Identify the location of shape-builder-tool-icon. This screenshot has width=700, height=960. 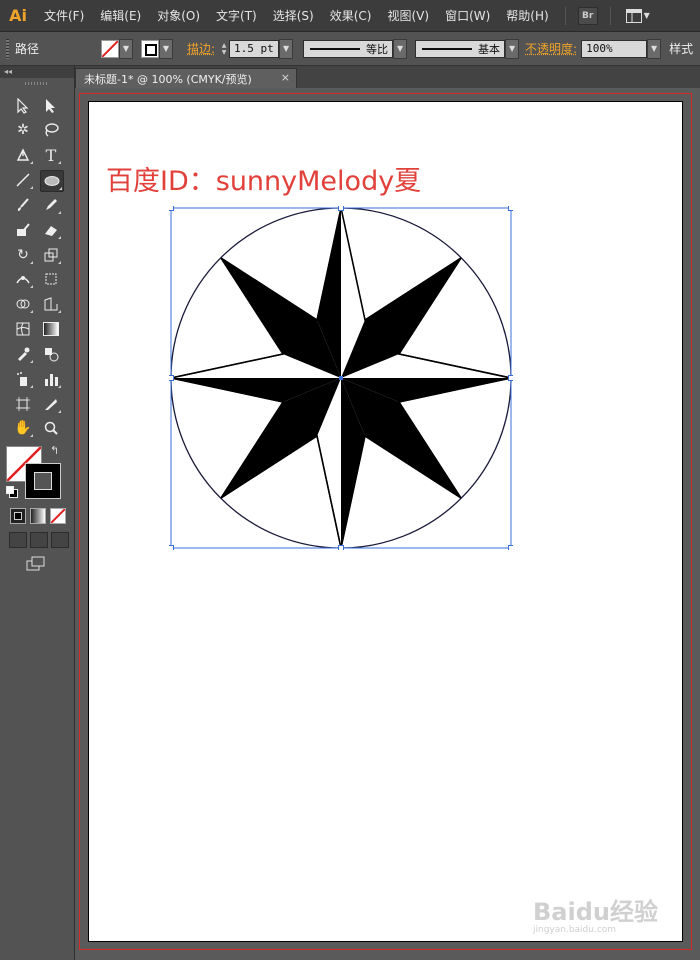
(23, 304).